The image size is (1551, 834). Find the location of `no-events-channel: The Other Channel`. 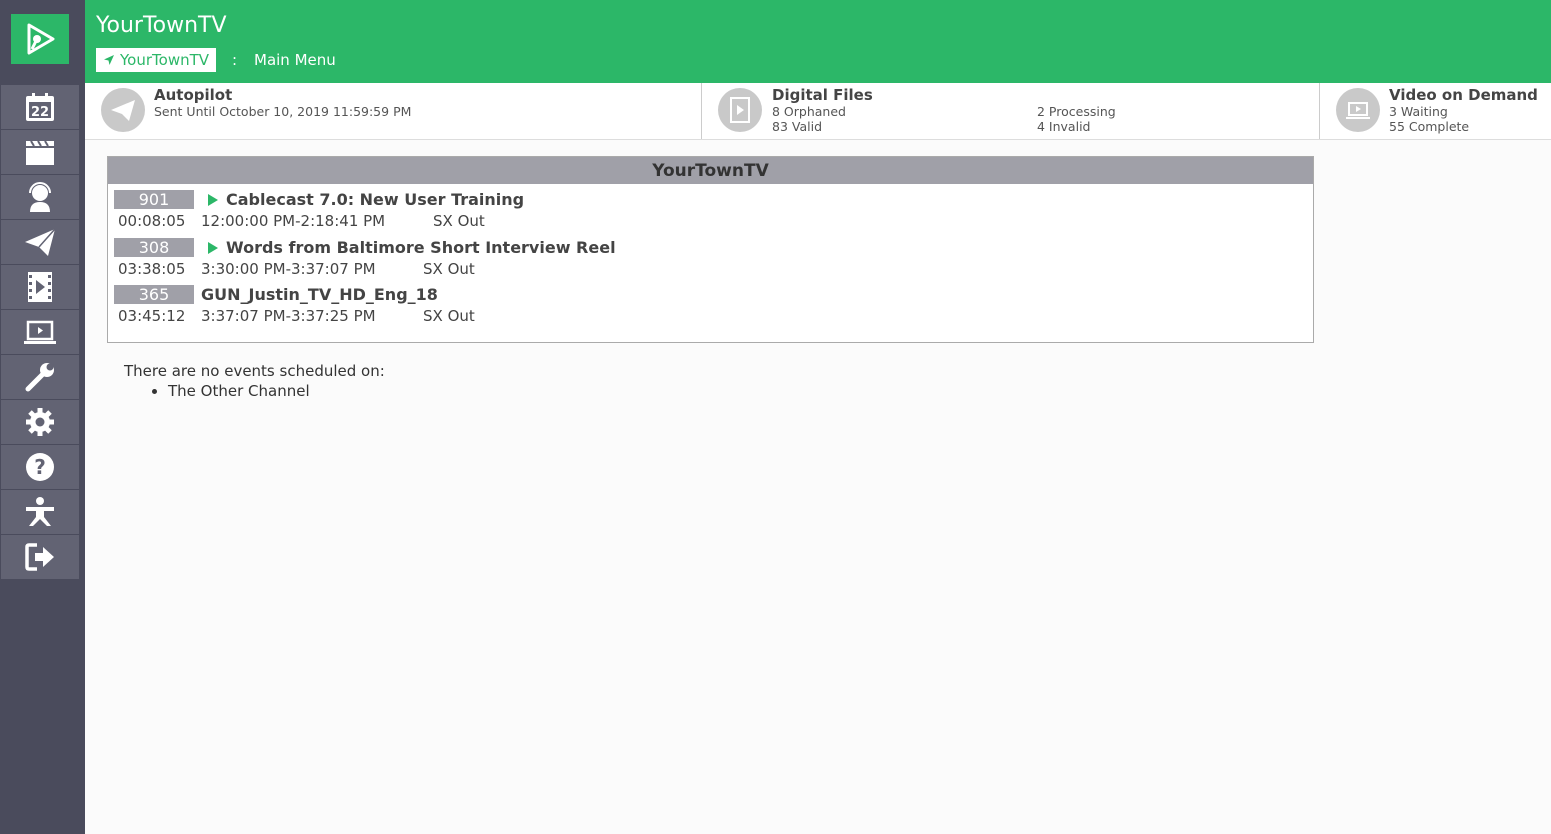

no-events-channel: The Other Channel is located at coordinates (276, 391).